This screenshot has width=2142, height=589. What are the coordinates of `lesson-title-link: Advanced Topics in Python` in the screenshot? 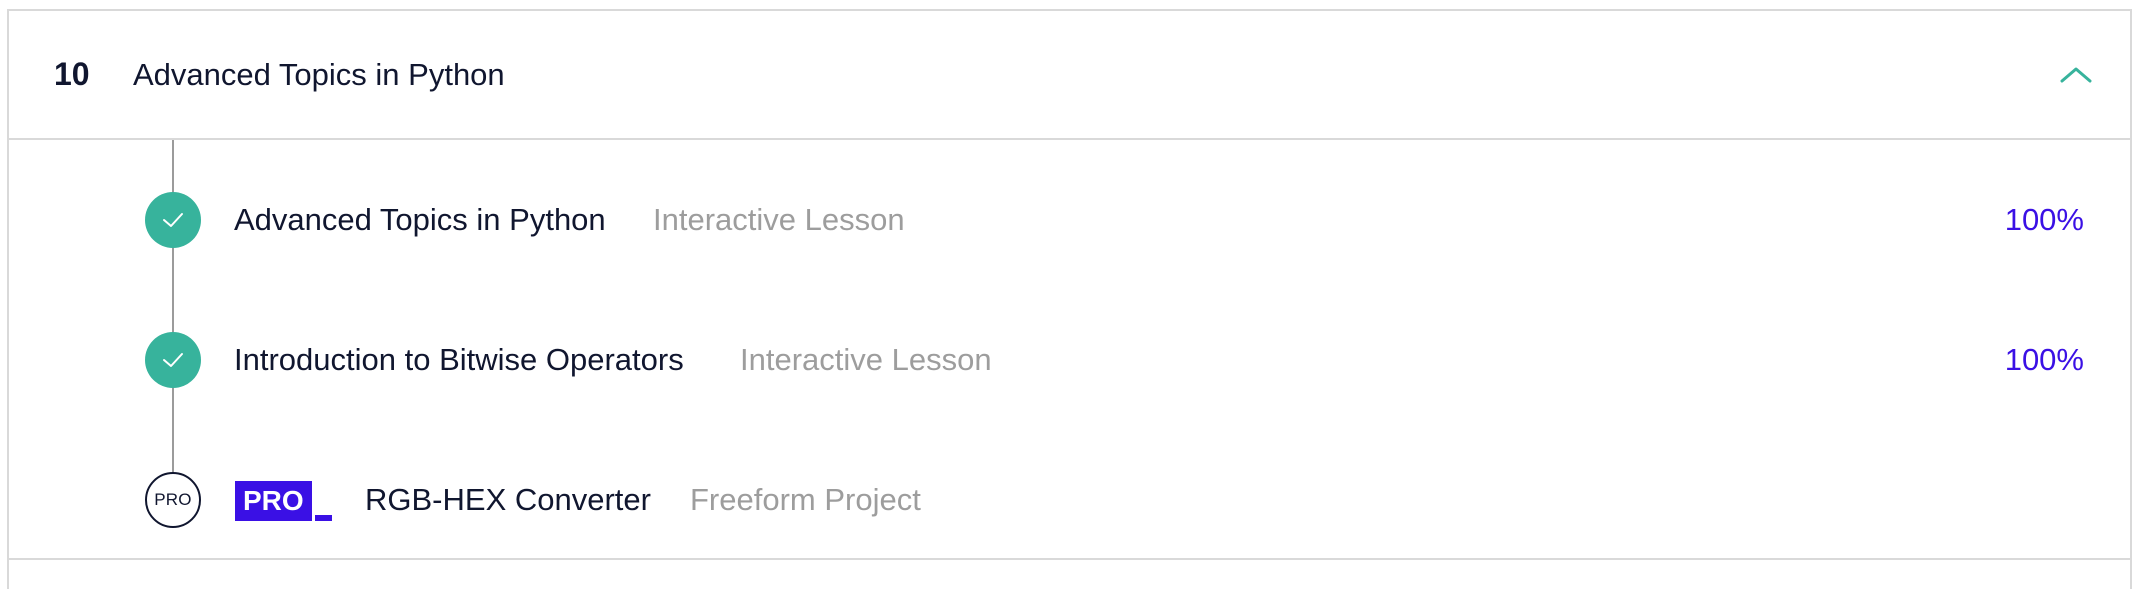 It's located at (420, 220).